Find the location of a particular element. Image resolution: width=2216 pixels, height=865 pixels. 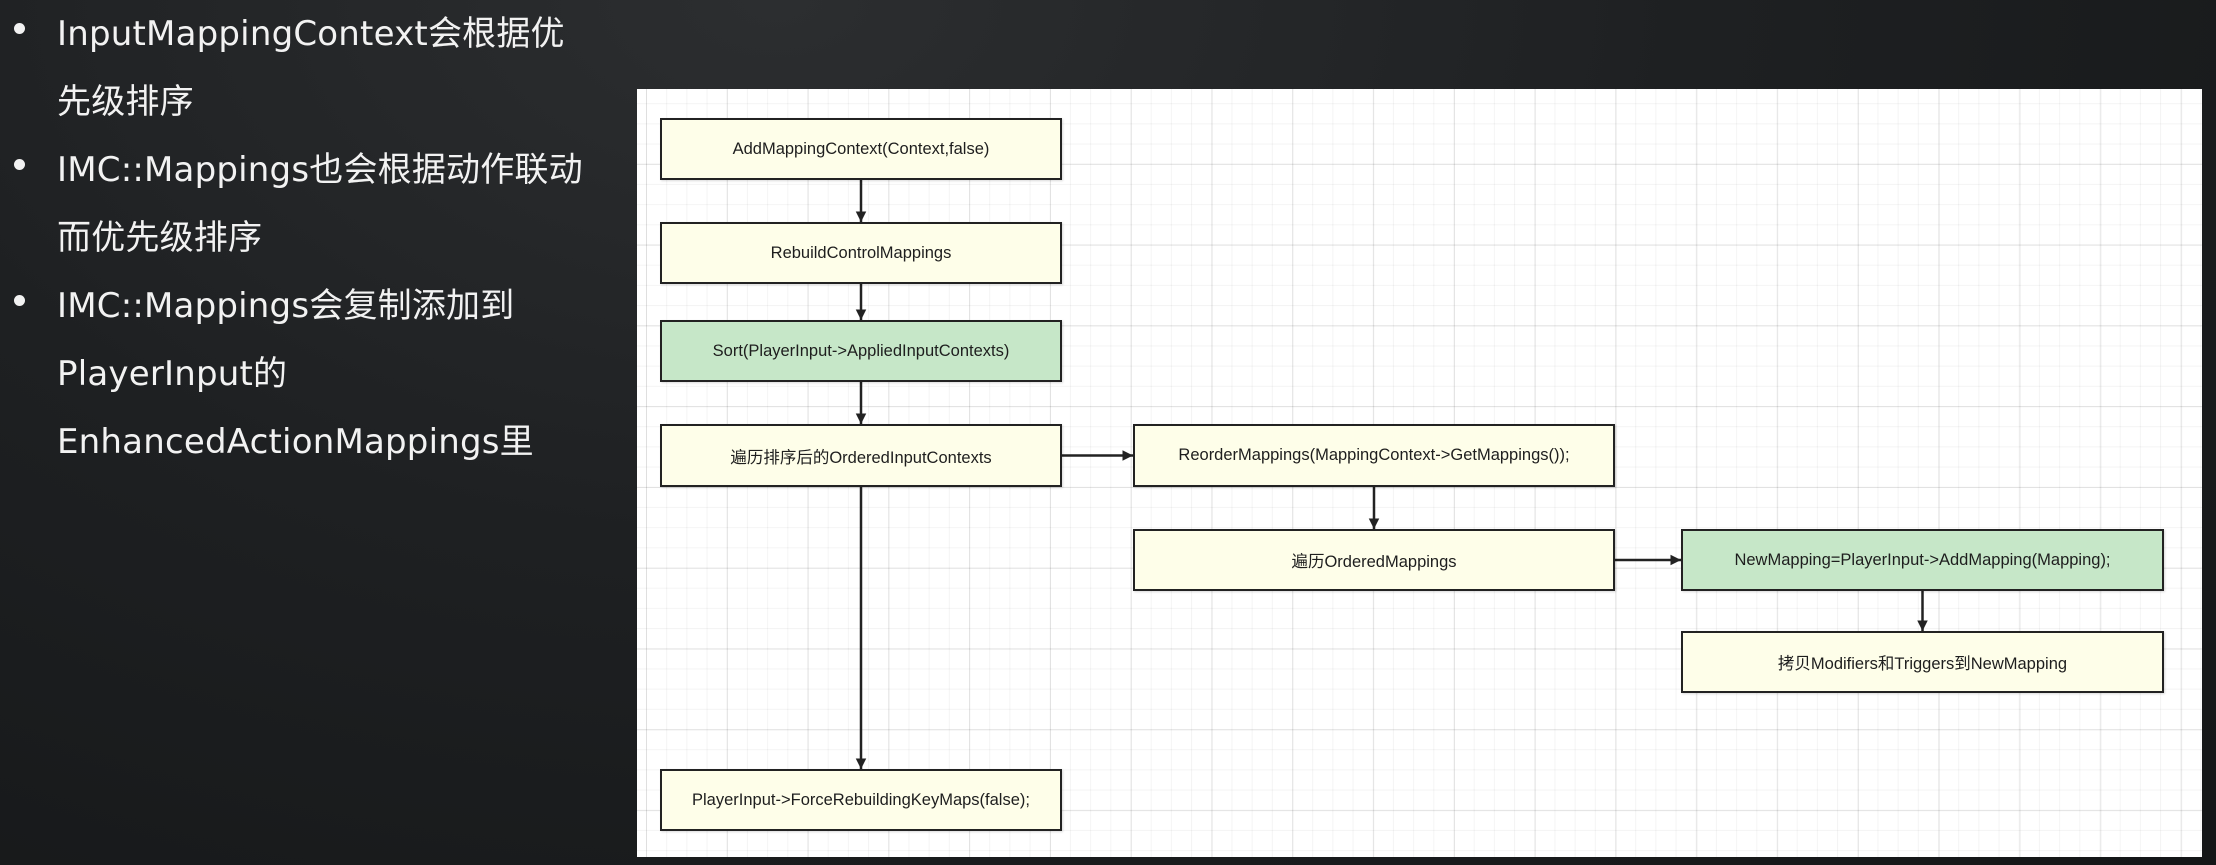

note-line: PlayerInput的 is located at coordinates (172, 374).